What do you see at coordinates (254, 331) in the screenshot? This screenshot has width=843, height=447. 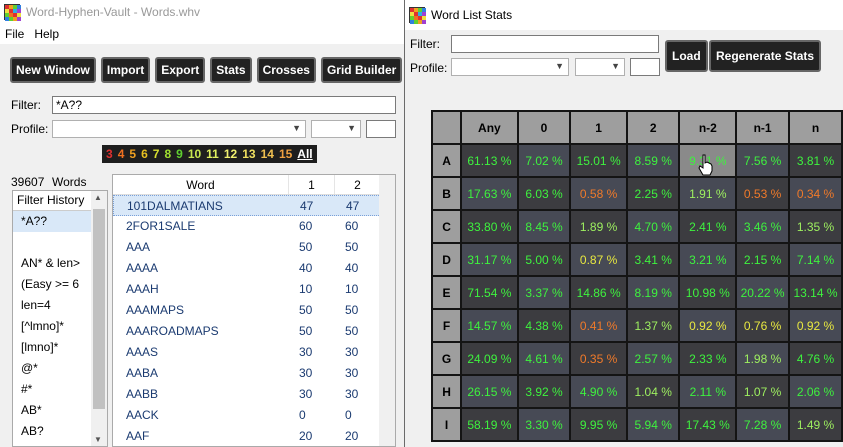 I see `word-row: AAAROADMAPS 50 50` at bounding box center [254, 331].